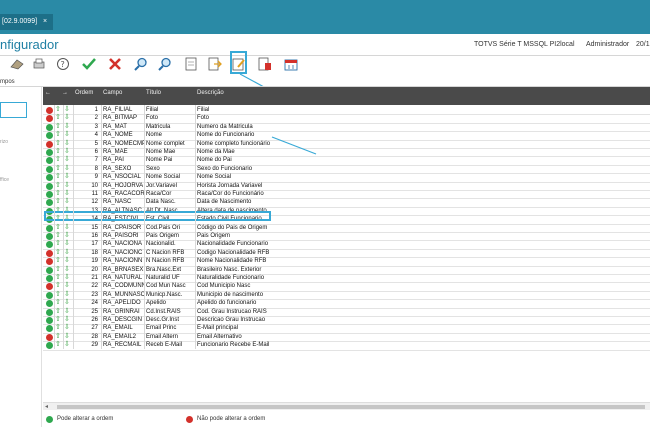 The height and width of the screenshot is (427, 650). What do you see at coordinates (210, 93) in the screenshot?
I see `header-descricao: Descrição` at bounding box center [210, 93].